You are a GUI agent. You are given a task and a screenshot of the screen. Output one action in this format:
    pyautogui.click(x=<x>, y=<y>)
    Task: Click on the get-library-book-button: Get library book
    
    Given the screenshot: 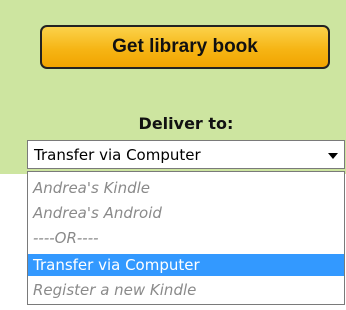 What is the action you would take?
    pyautogui.click(x=185, y=47)
    